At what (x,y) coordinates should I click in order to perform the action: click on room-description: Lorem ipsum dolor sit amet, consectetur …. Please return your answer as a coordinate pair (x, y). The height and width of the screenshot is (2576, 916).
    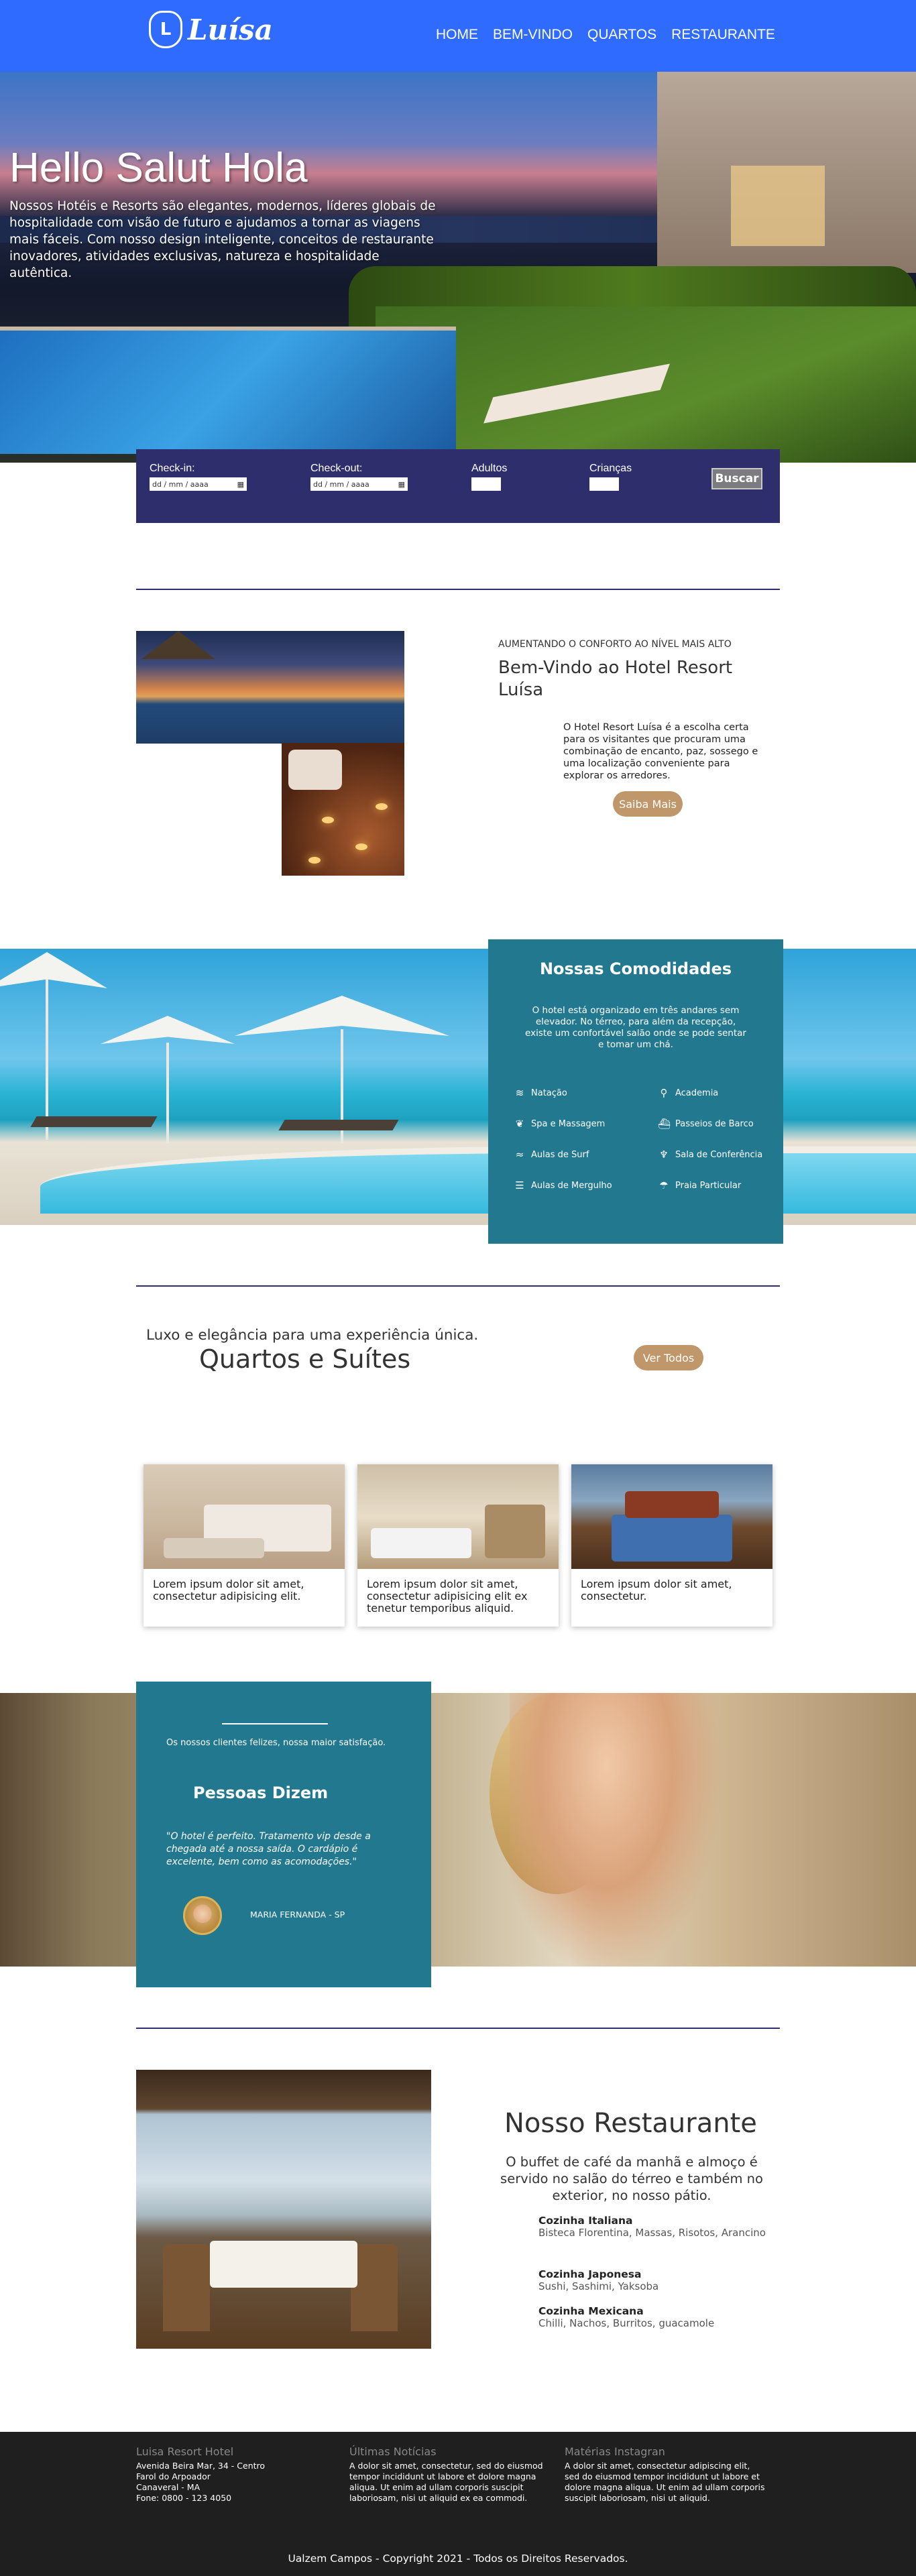
    Looking at the image, I should click on (447, 1596).